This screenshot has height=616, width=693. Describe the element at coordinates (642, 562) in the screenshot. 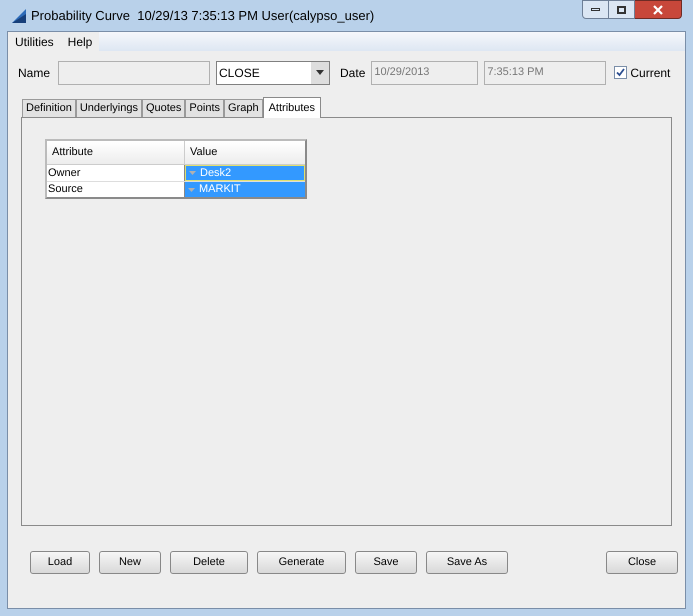

I see `close-button: Close` at that location.